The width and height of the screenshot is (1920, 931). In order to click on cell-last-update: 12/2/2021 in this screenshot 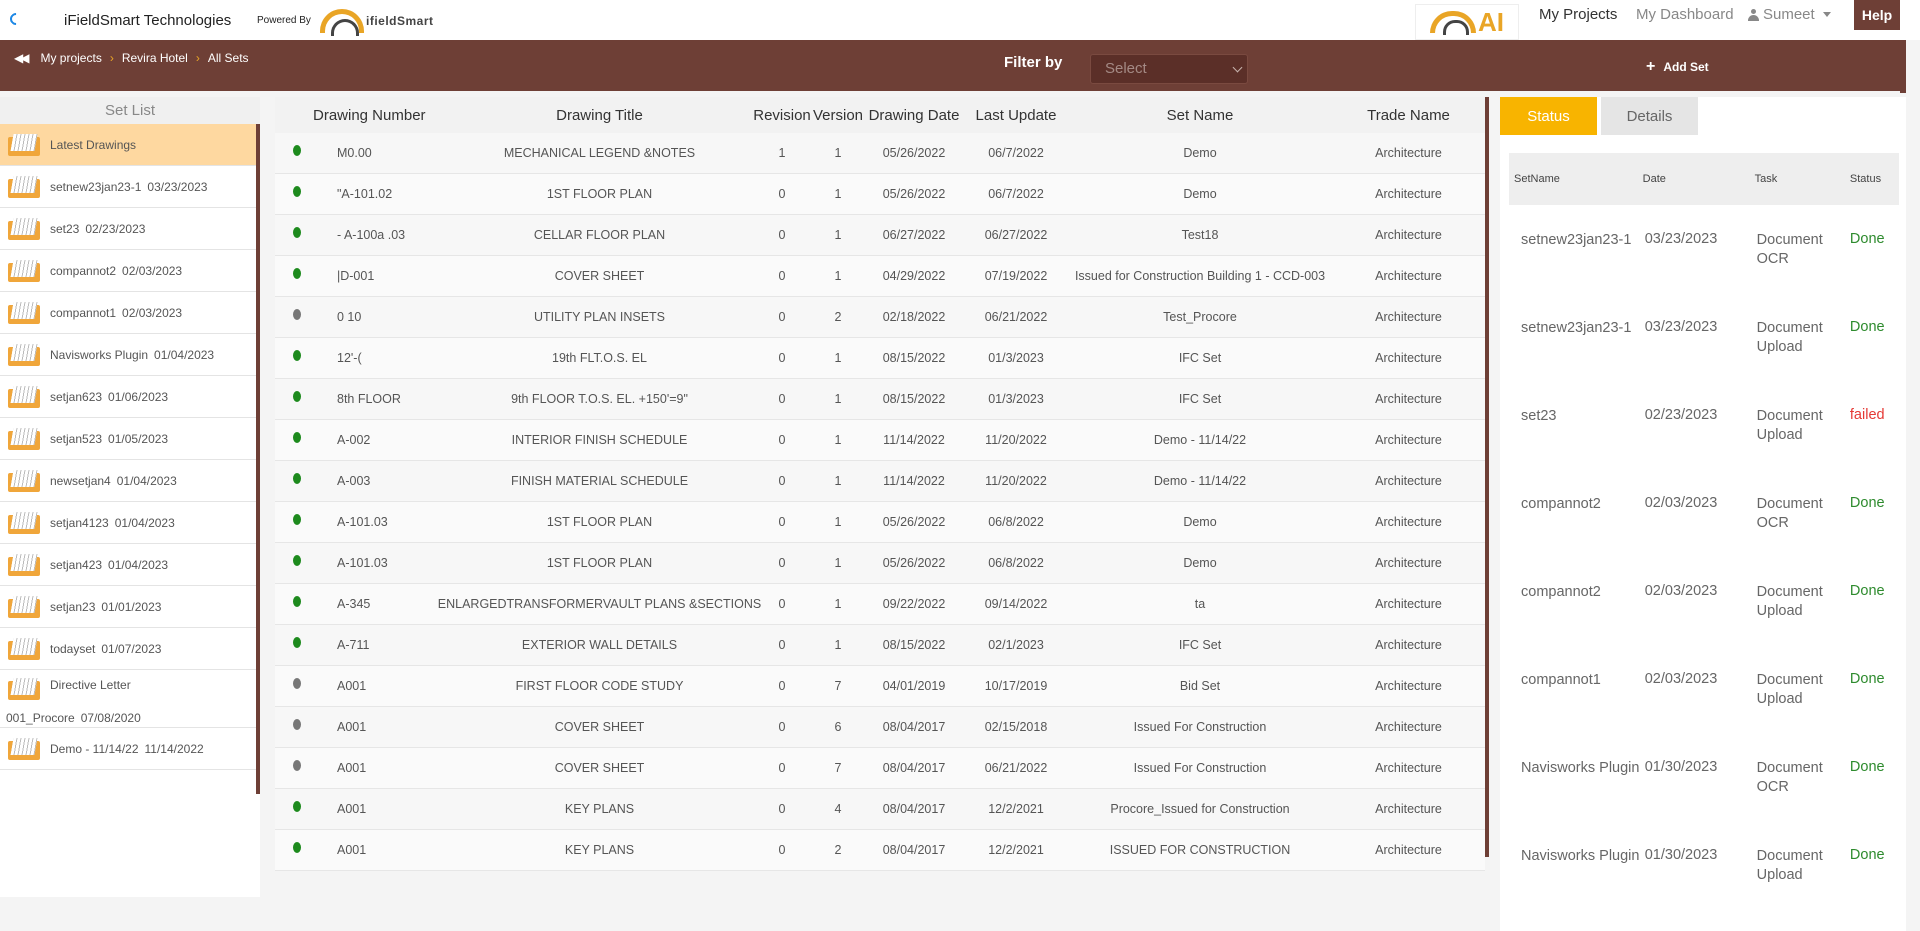, I will do `click(1016, 850)`.